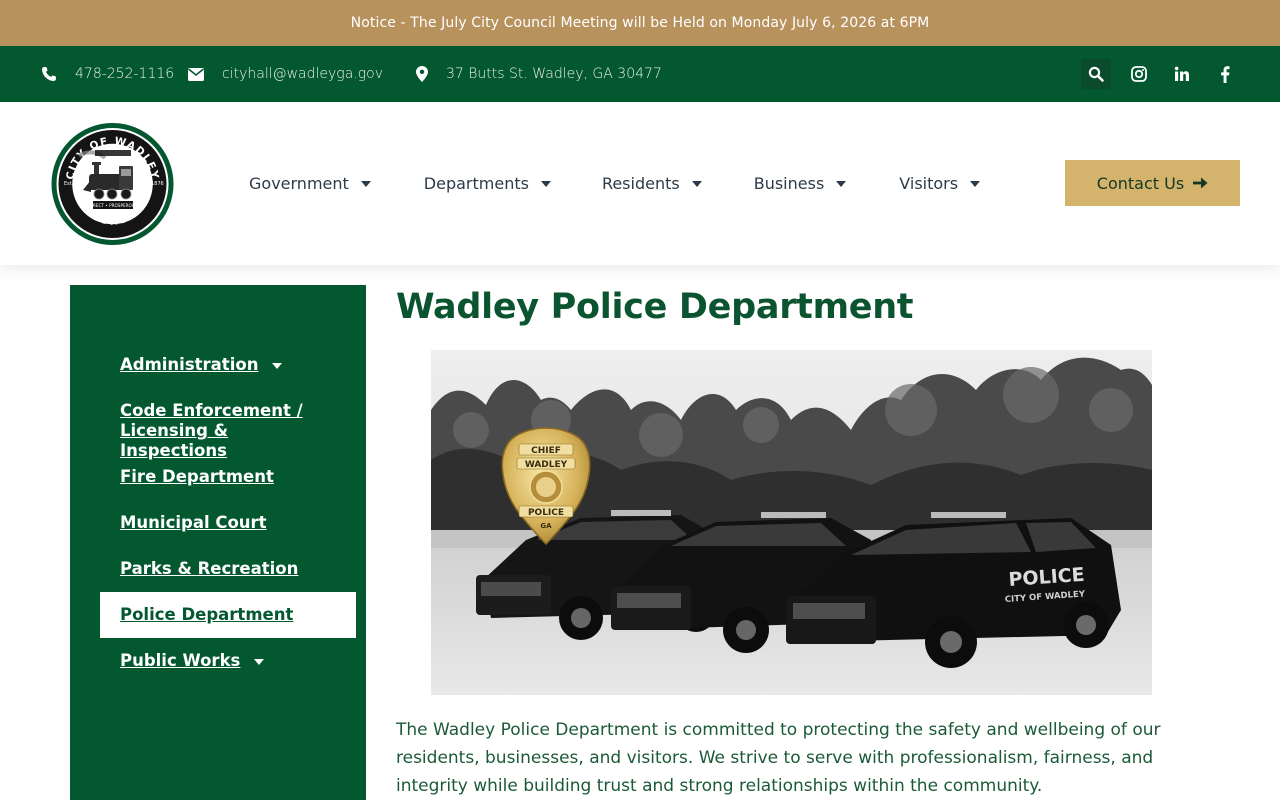  I want to click on nav-residents: Residents, so click(652, 183).